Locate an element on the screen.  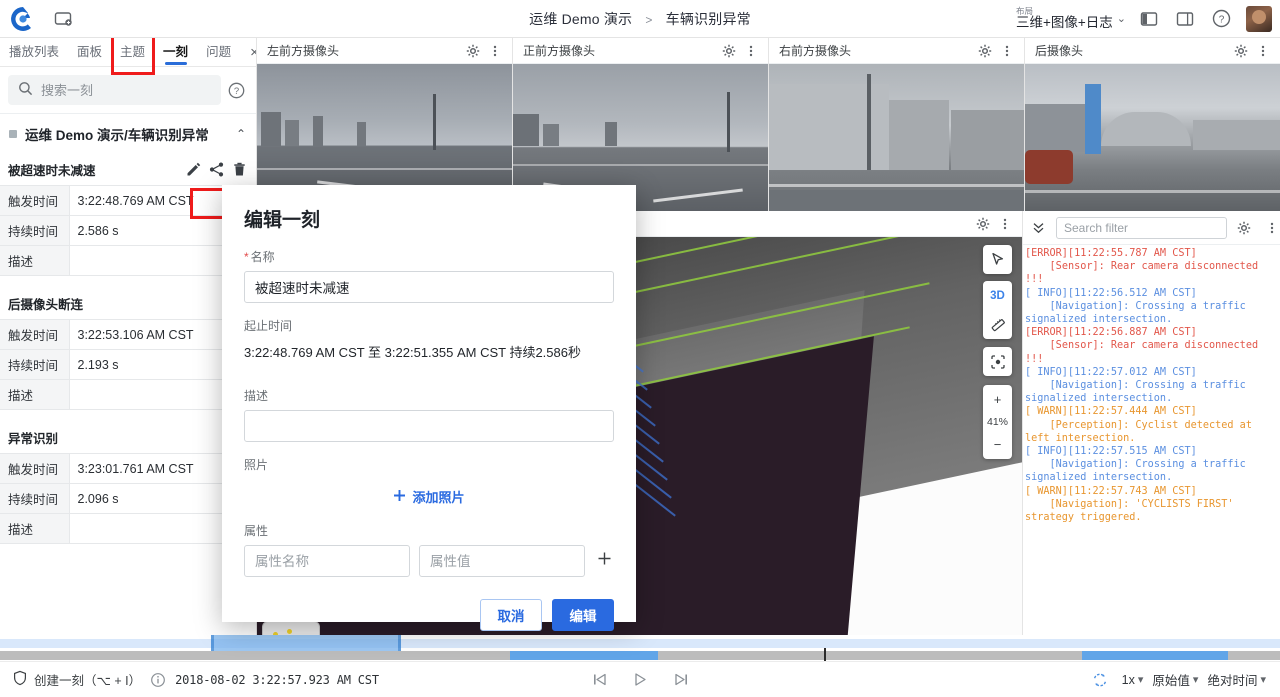
value-mode-dropdown: 原始值 ▾ is located at coordinates (1175, 679).